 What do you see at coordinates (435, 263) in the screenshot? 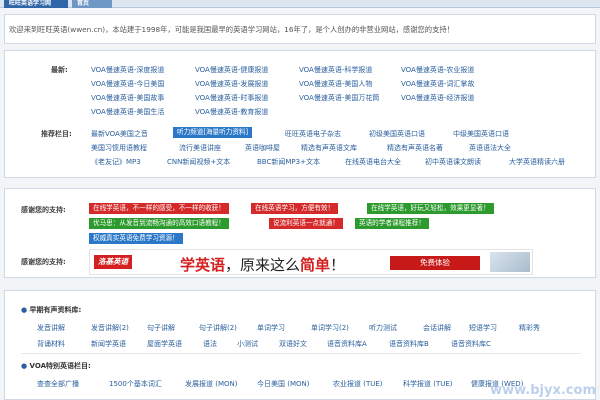
I see `free-trial-button: 免费体验` at bounding box center [435, 263].